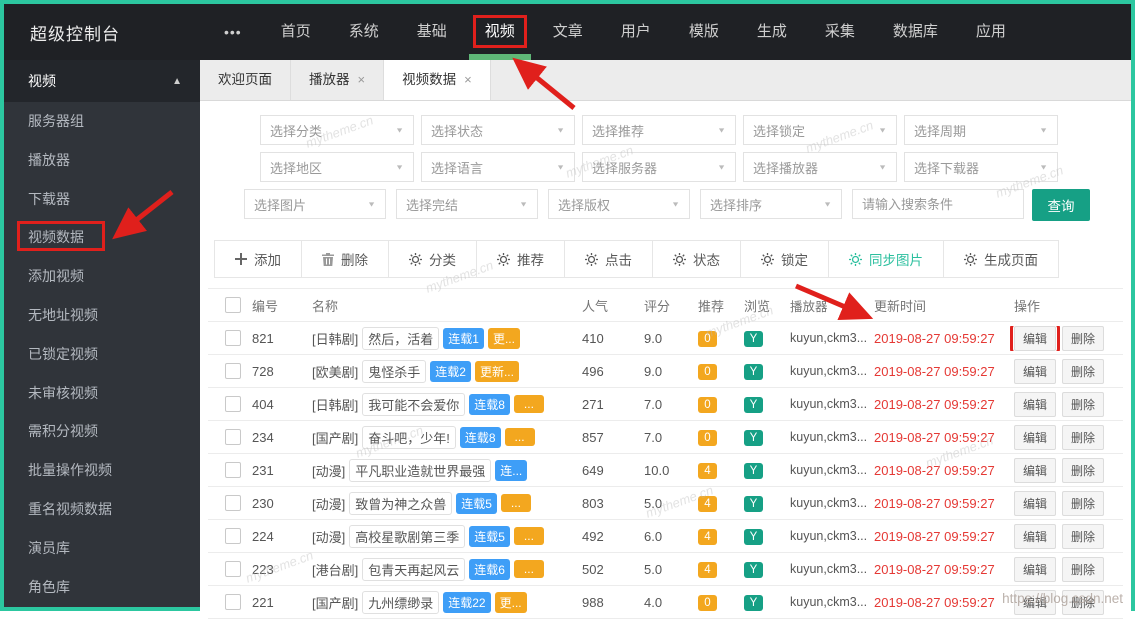 This screenshot has width=1135, height=619. I want to click on tab: 欢迎页面 ×, so click(245, 80).